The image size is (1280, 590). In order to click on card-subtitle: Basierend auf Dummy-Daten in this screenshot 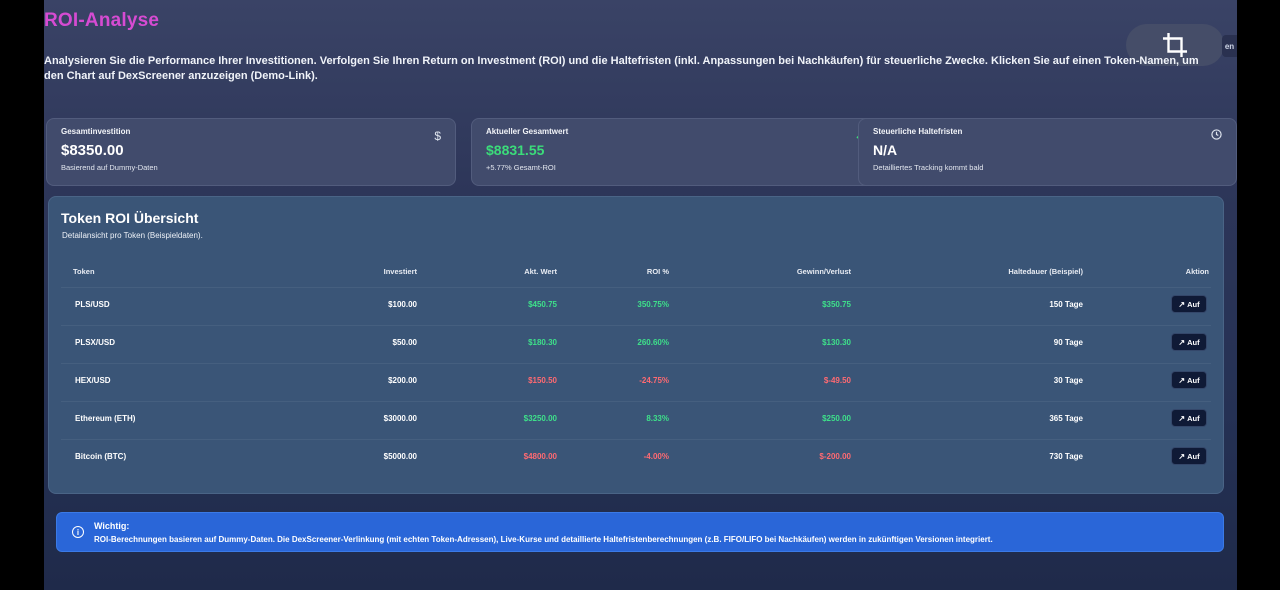, I will do `click(109, 167)`.